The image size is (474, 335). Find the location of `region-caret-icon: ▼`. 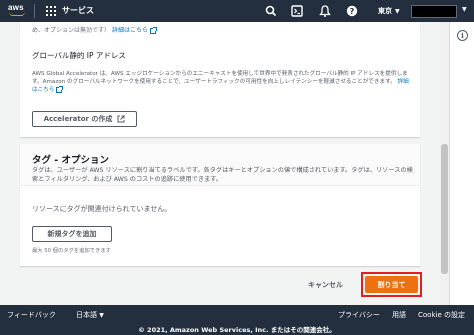

region-caret-icon: ▼ is located at coordinates (397, 11).